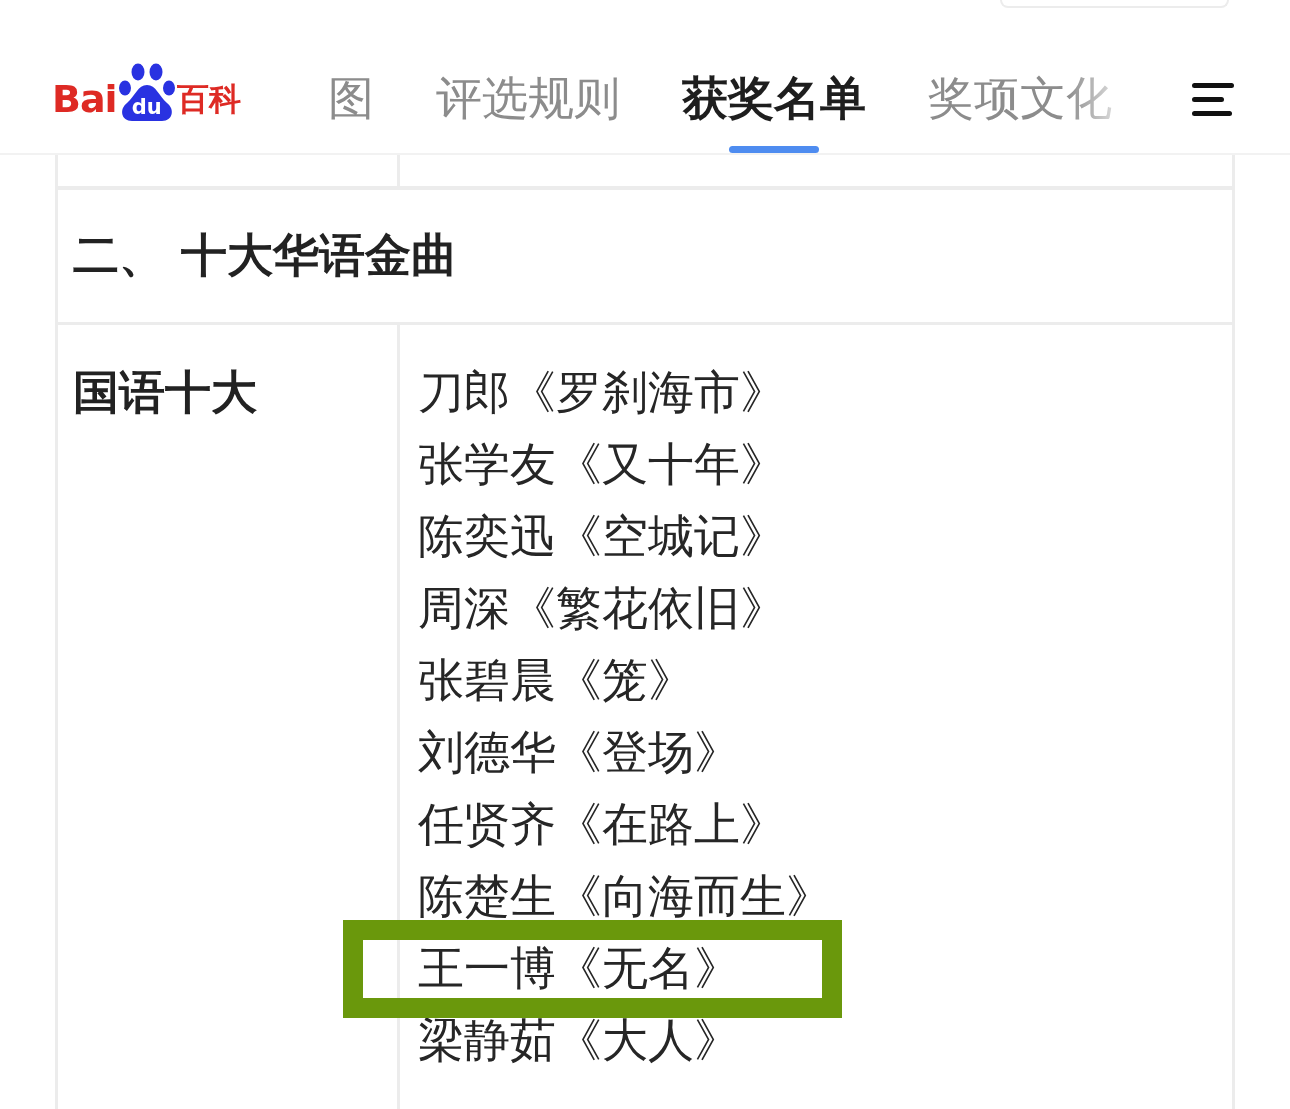  Describe the element at coordinates (146, 107) in the screenshot. I see `logo-badge-text: du` at that location.